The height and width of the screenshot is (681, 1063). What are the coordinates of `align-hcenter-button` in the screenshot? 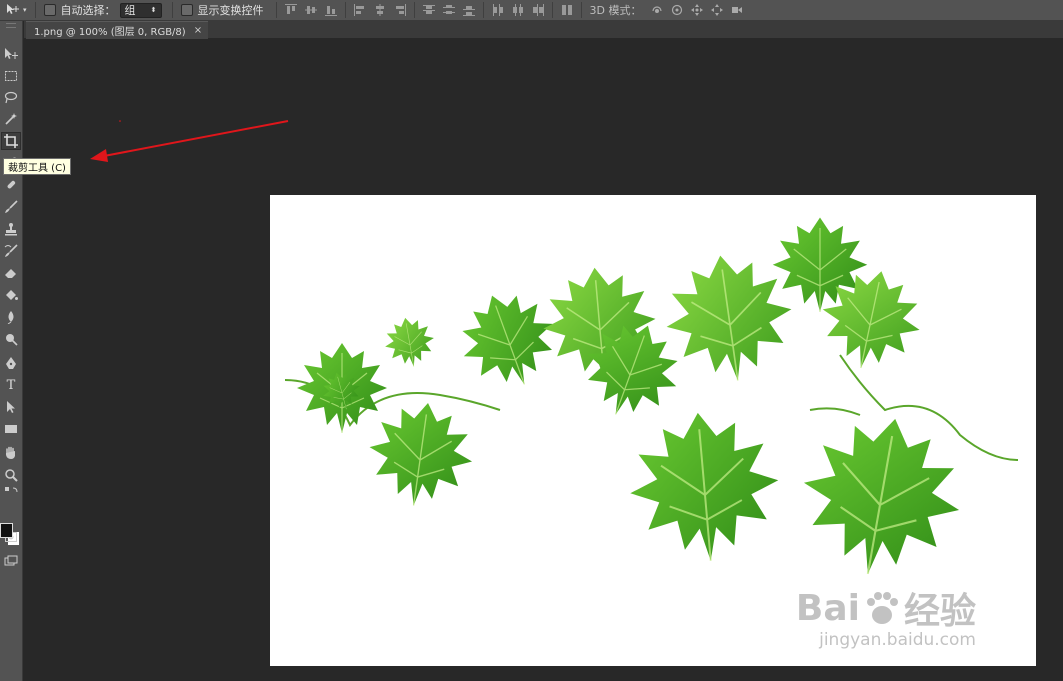 It's located at (380, 10).